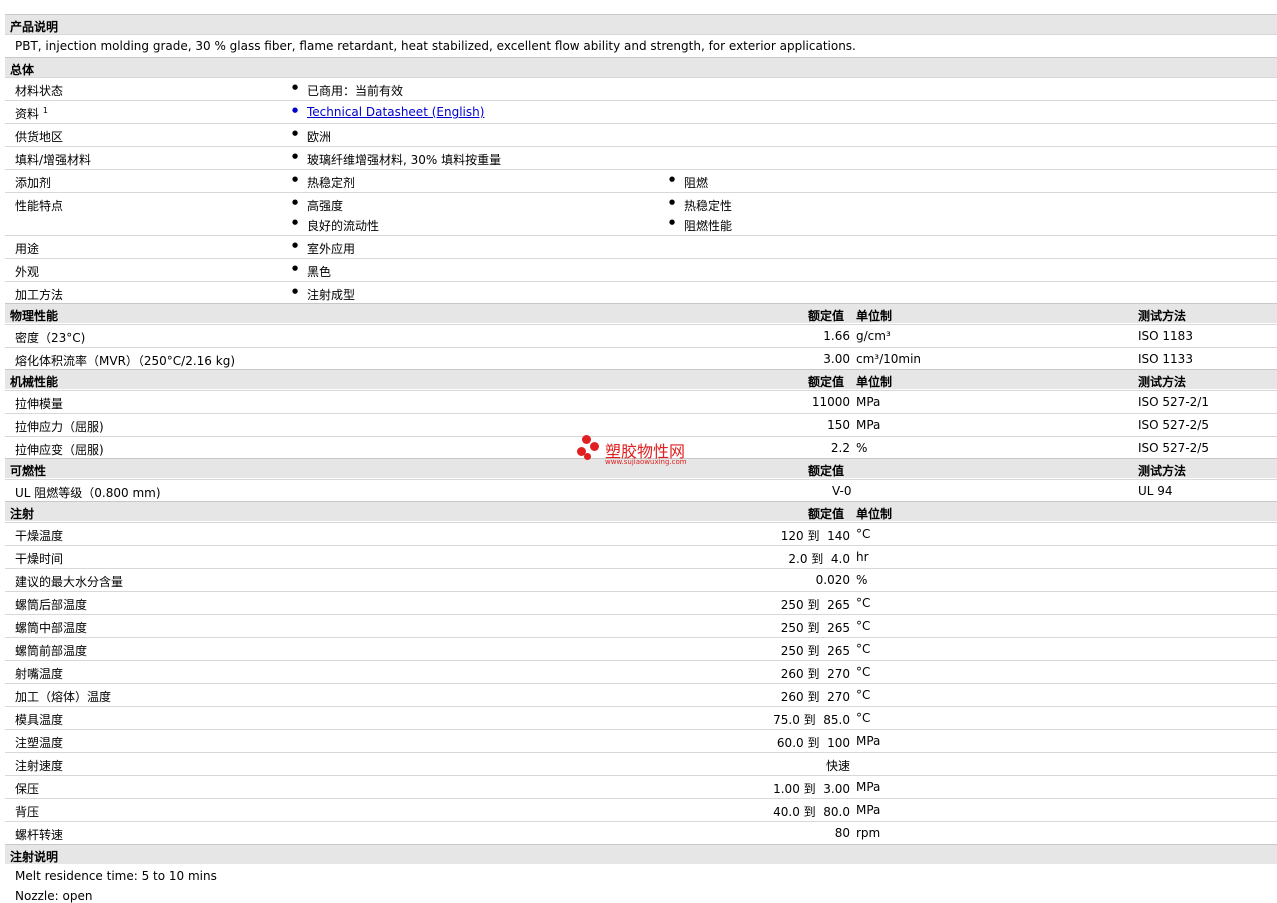 Image resolution: width=1277 pixels, height=903 pixels. What do you see at coordinates (1162, 471) in the screenshot?
I see `column-header-method: 测试方法` at bounding box center [1162, 471].